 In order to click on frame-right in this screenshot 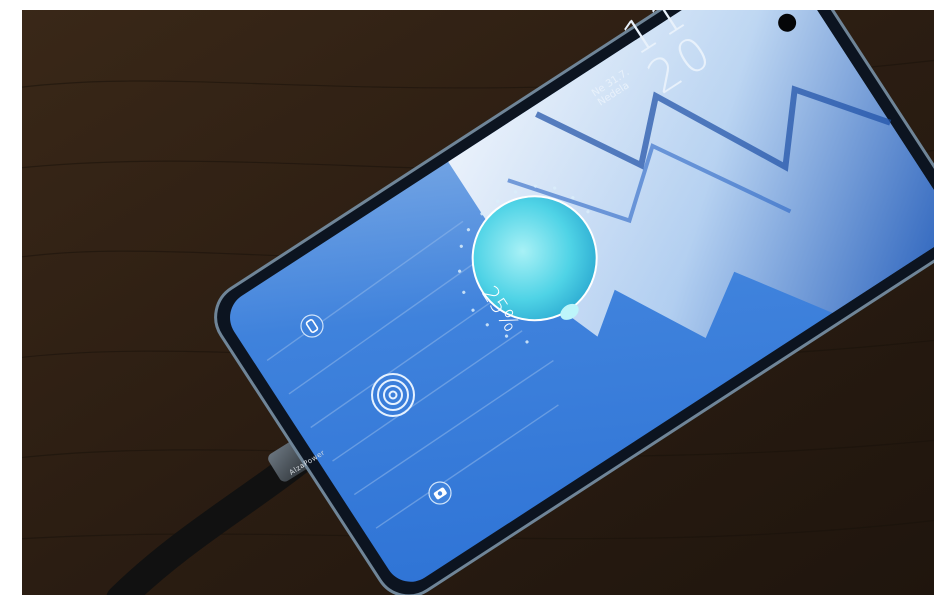, I will do `click(936, 299)`.